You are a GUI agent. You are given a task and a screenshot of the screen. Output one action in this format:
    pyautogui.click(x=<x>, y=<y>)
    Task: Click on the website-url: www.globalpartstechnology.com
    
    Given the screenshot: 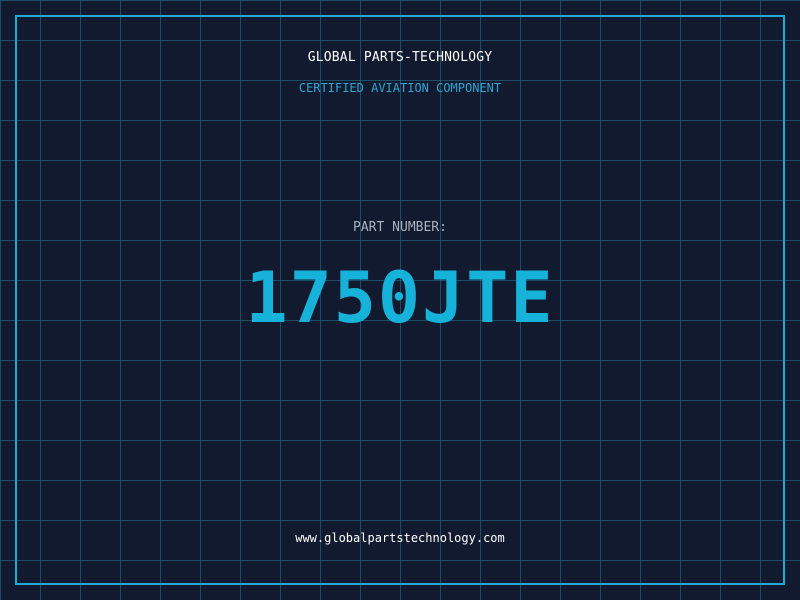 What is the action you would take?
    pyautogui.click(x=400, y=538)
    